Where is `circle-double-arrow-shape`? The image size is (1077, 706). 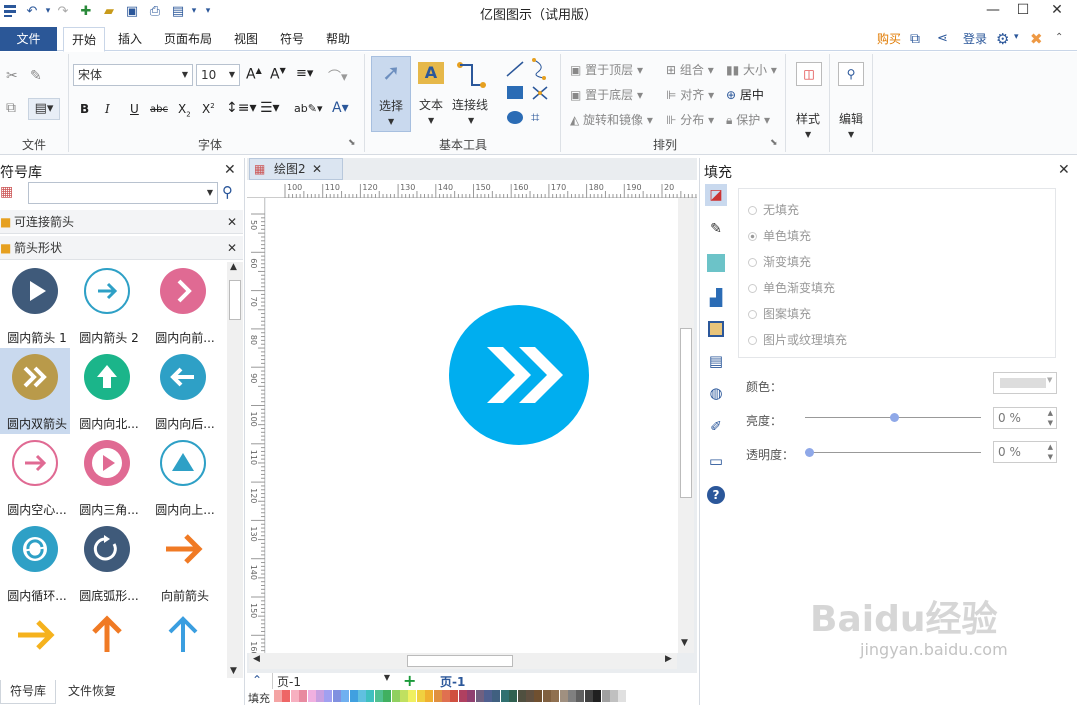
circle-double-arrow-shape is located at coordinates (519, 375).